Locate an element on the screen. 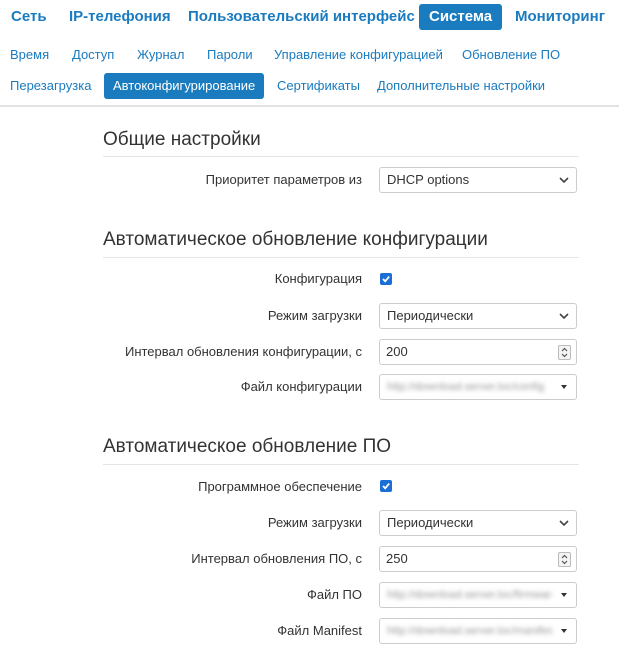  manifest-file-value: http://download.server.loc/manifest is located at coordinates (469, 631).